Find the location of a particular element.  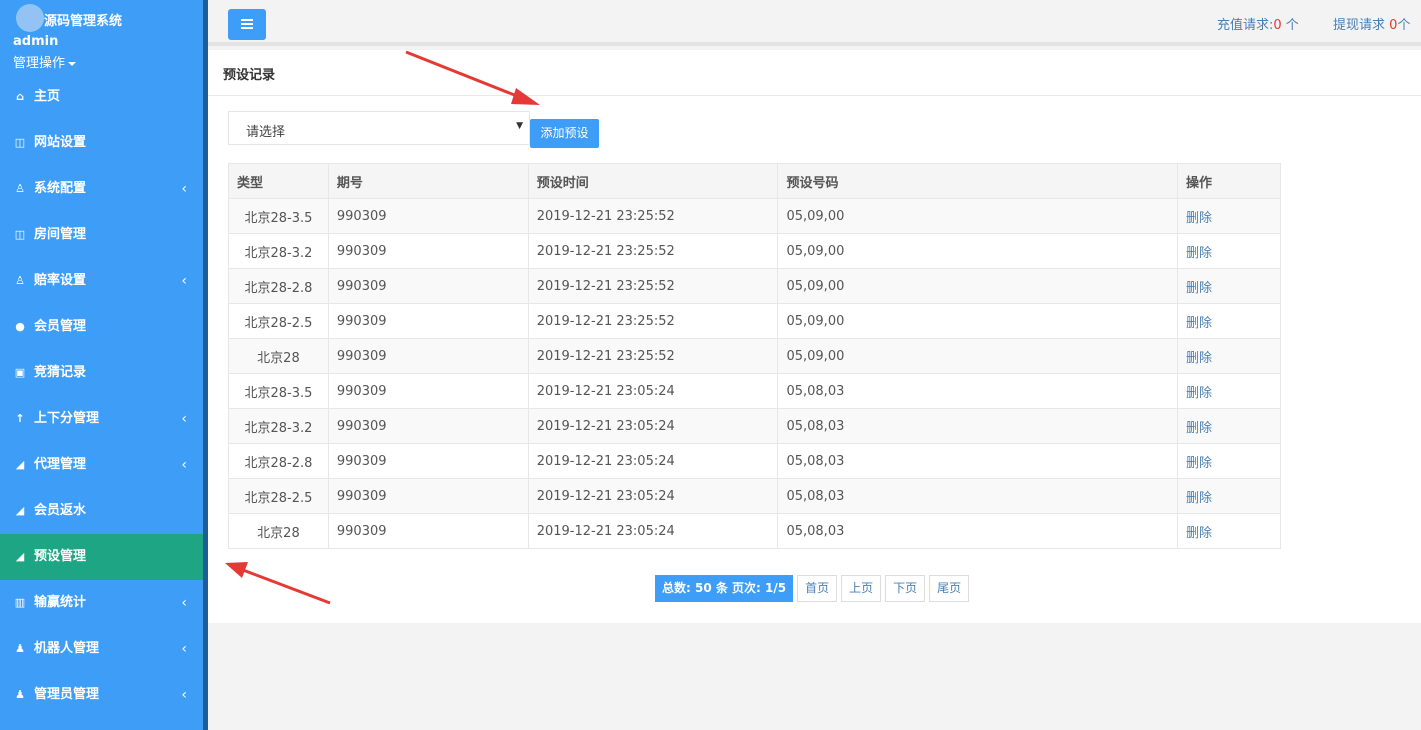

recharge-count: 0 is located at coordinates (1277, 25).